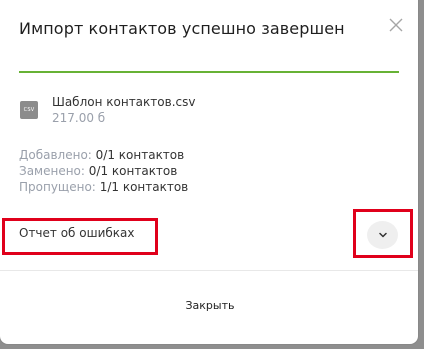 This screenshot has height=349, width=424. Describe the element at coordinates (144, 187) in the screenshot. I see `stat-skipped-value: 1/1 контактов` at that location.